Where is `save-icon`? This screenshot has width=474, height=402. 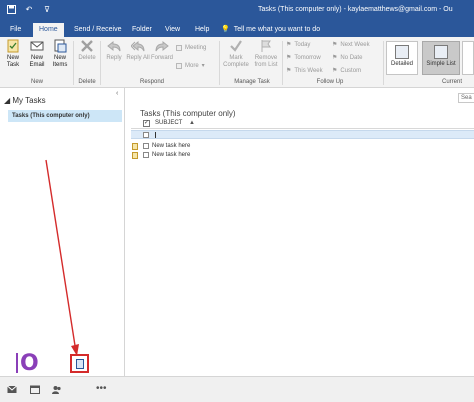
save-icon is located at coordinates (11, 9).